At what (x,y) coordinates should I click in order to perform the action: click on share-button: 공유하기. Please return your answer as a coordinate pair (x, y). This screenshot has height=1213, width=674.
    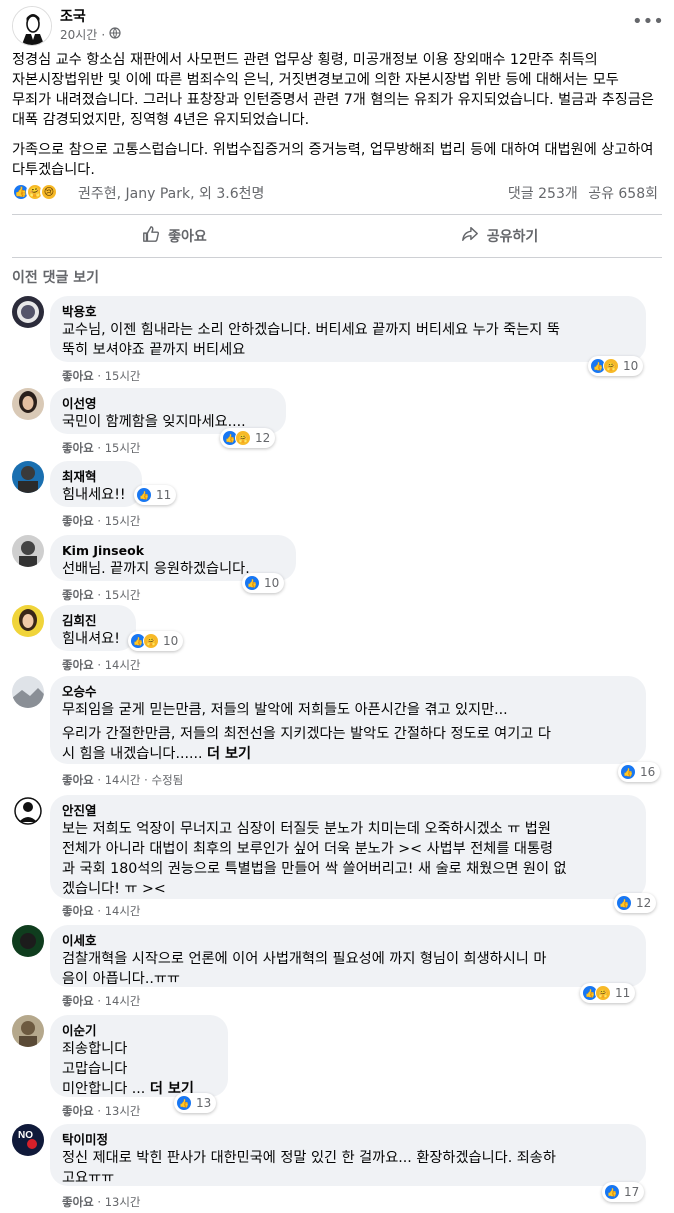
    Looking at the image, I should click on (499, 236).